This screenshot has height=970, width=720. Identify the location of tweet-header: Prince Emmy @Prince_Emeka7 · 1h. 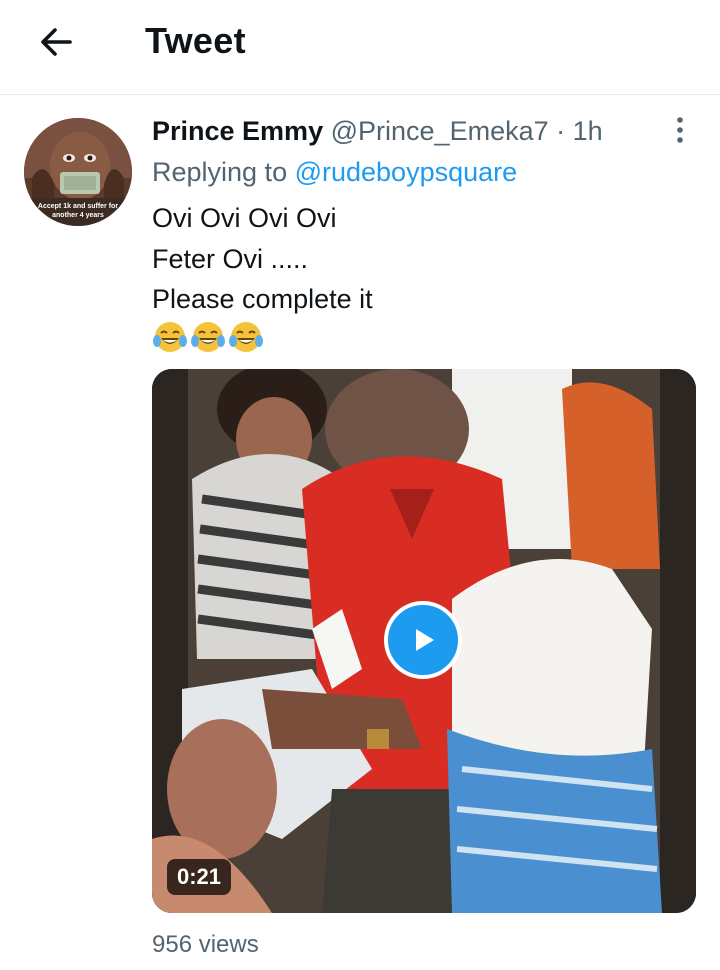
(377, 131).